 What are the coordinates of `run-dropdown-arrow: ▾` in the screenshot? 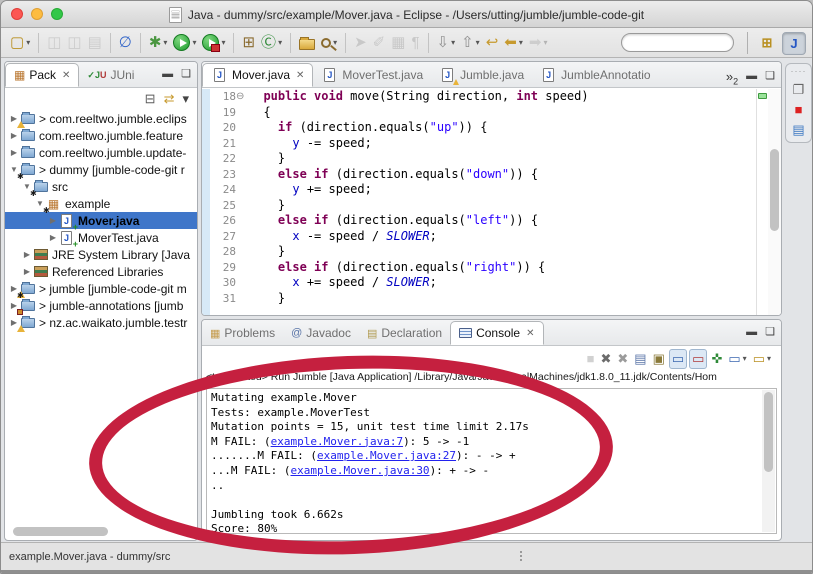 It's located at (194, 42).